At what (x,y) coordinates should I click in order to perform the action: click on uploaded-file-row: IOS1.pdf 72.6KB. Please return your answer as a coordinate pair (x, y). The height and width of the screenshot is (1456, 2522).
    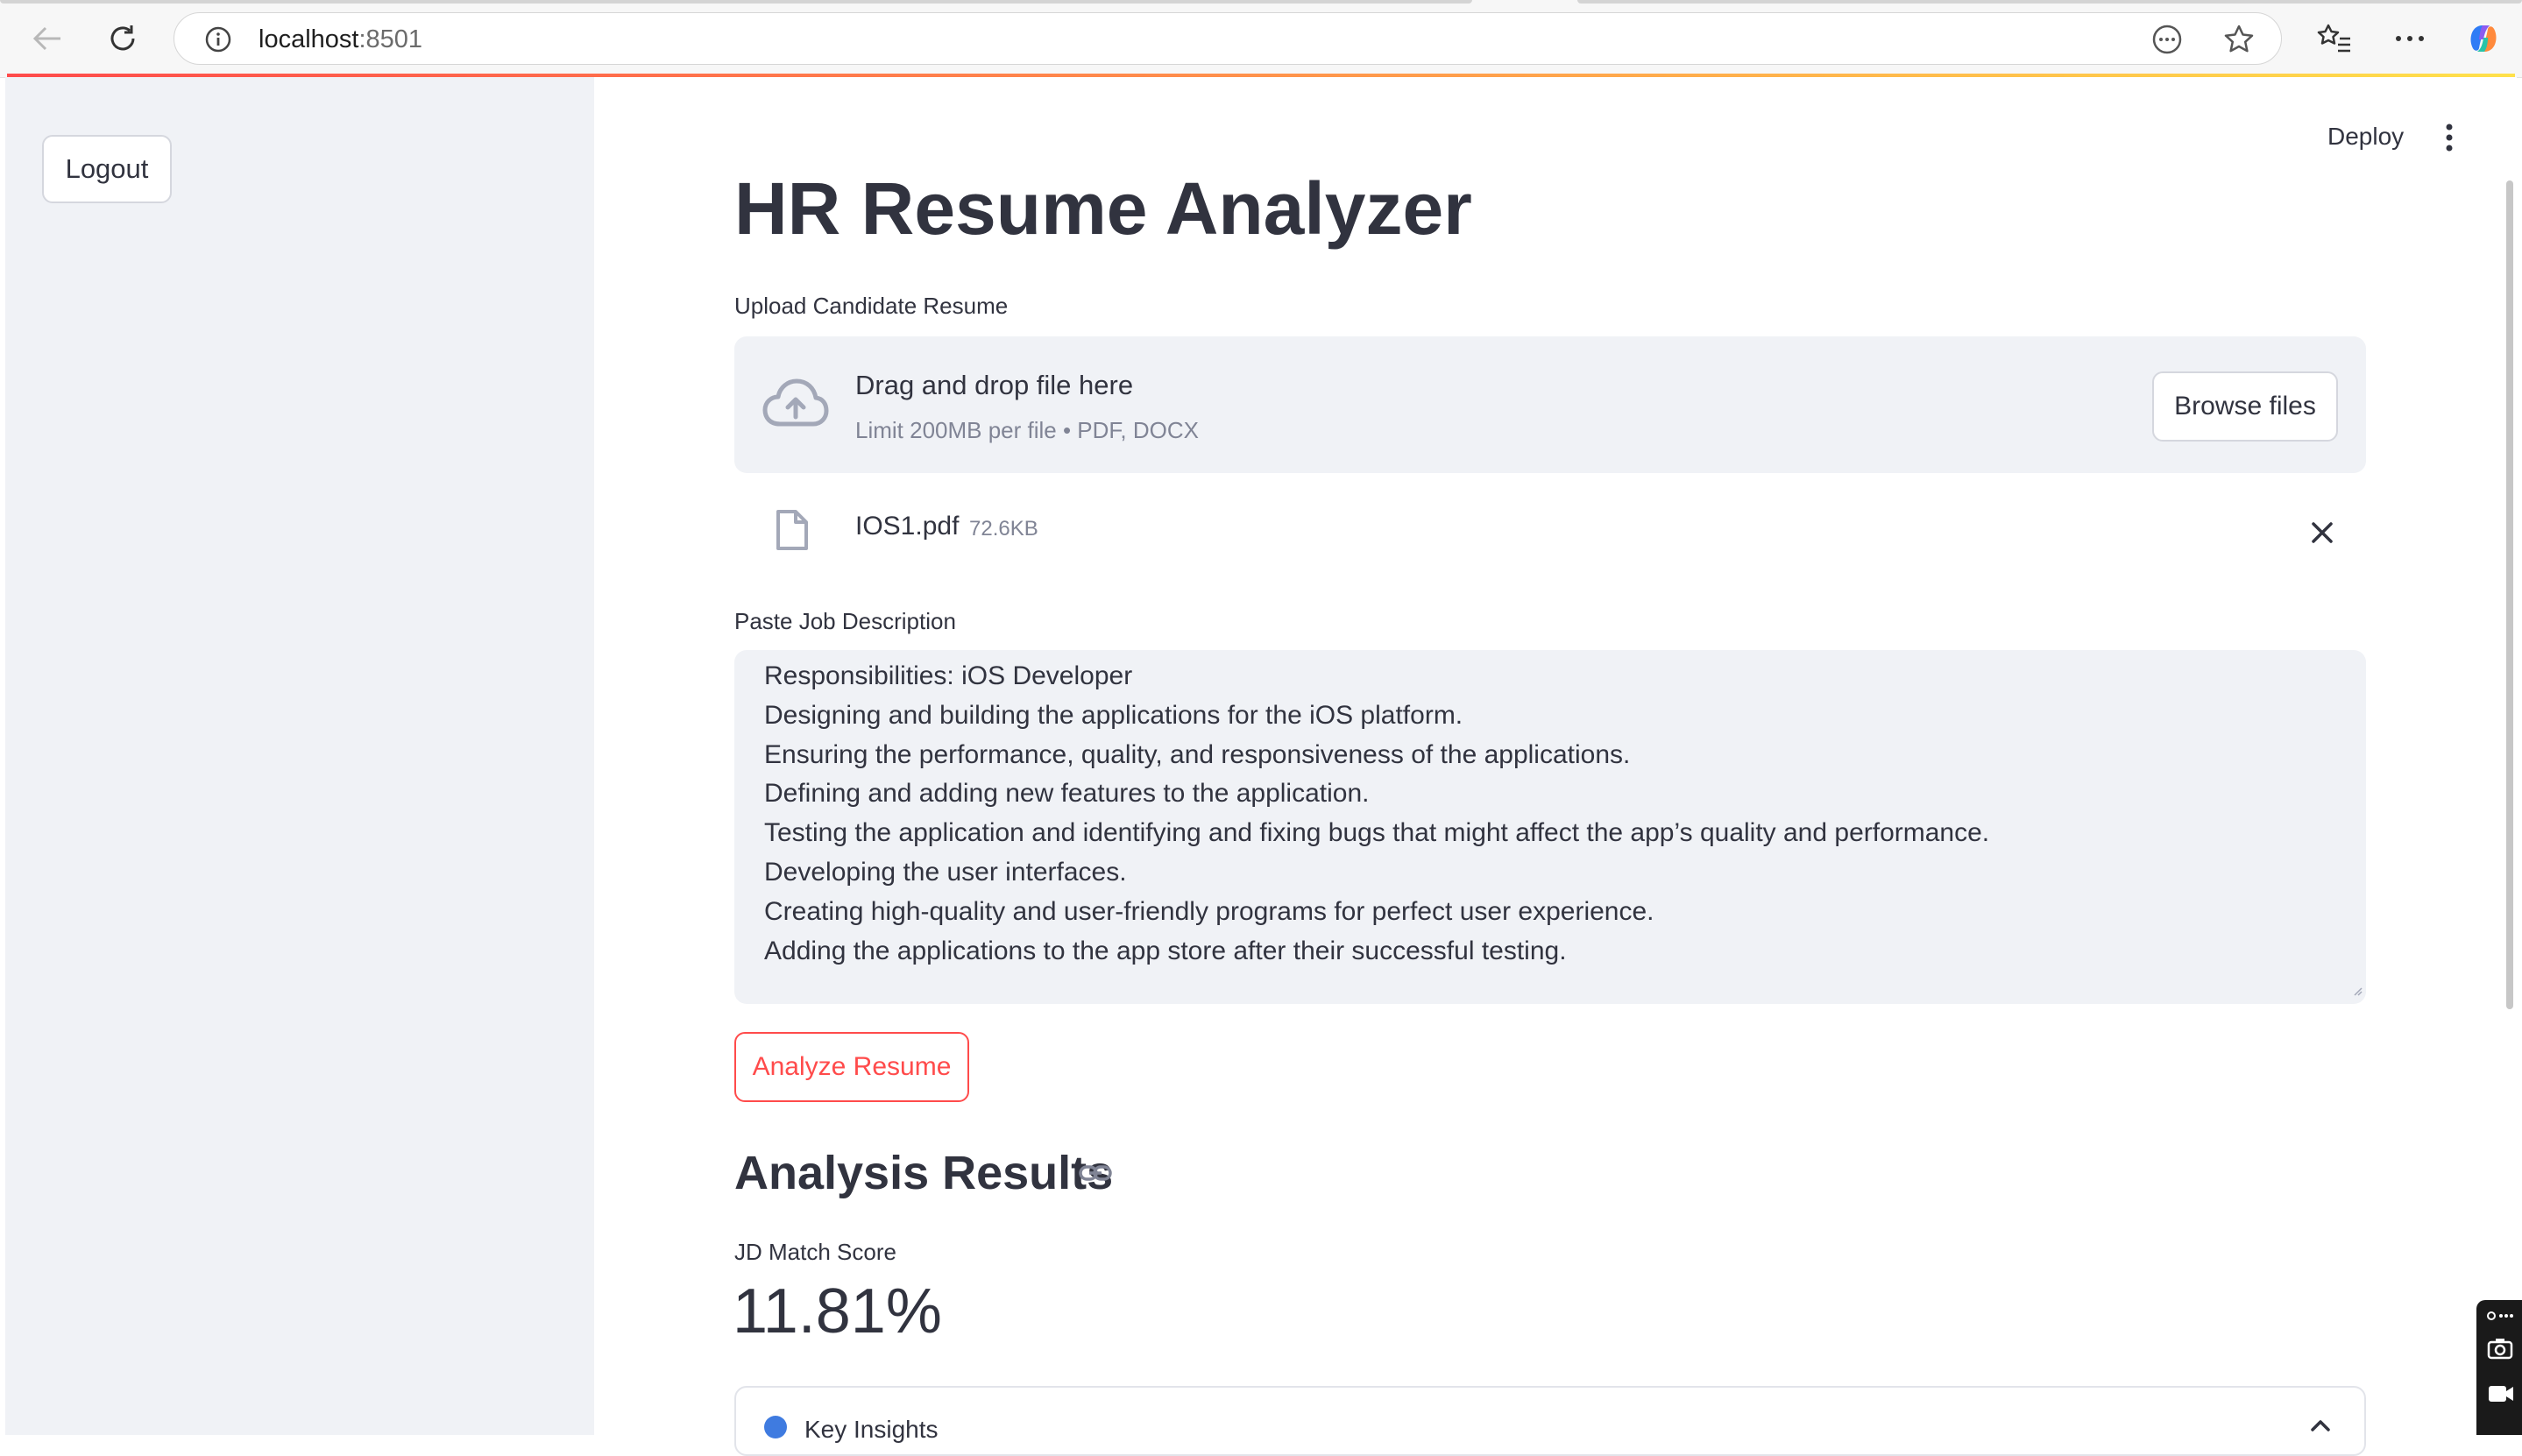
    Looking at the image, I should click on (1550, 530).